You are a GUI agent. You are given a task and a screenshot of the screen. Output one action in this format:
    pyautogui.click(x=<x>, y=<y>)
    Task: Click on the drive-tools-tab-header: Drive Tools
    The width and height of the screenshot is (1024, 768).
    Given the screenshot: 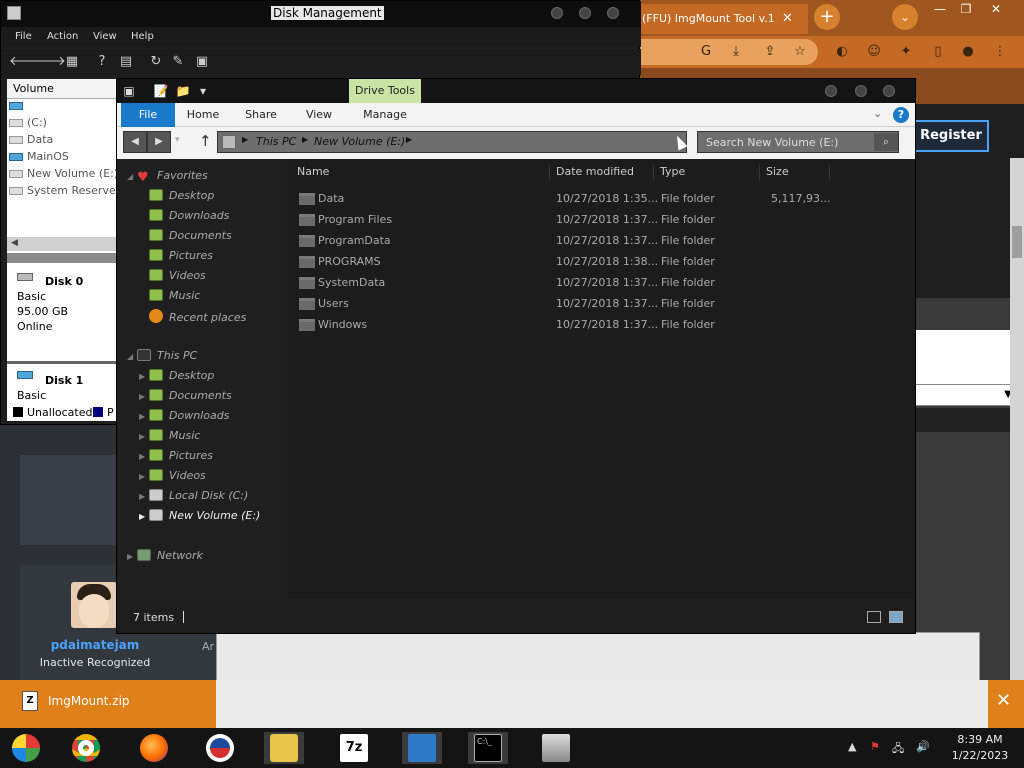 What is the action you would take?
    pyautogui.click(x=385, y=91)
    